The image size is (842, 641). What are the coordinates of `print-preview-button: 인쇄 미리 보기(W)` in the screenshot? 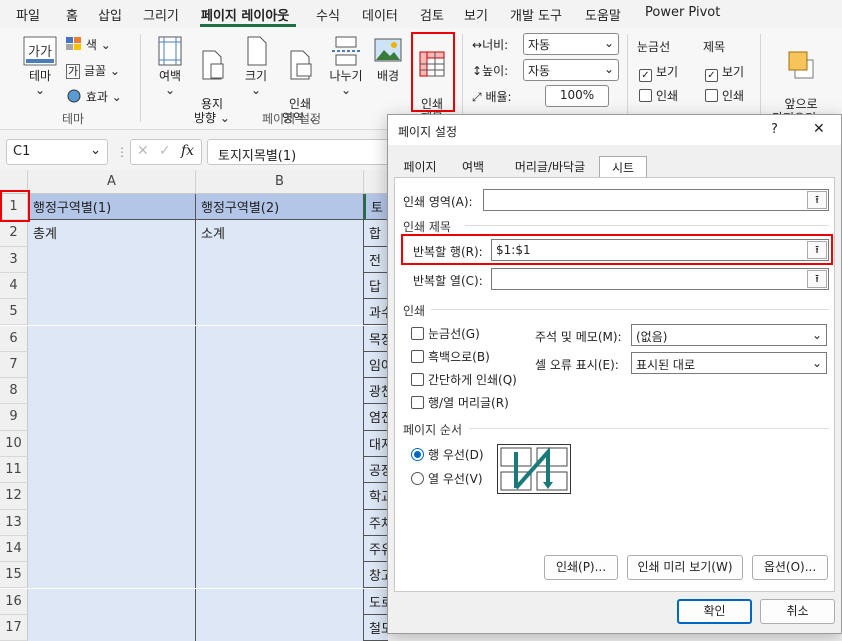 It's located at (685, 567).